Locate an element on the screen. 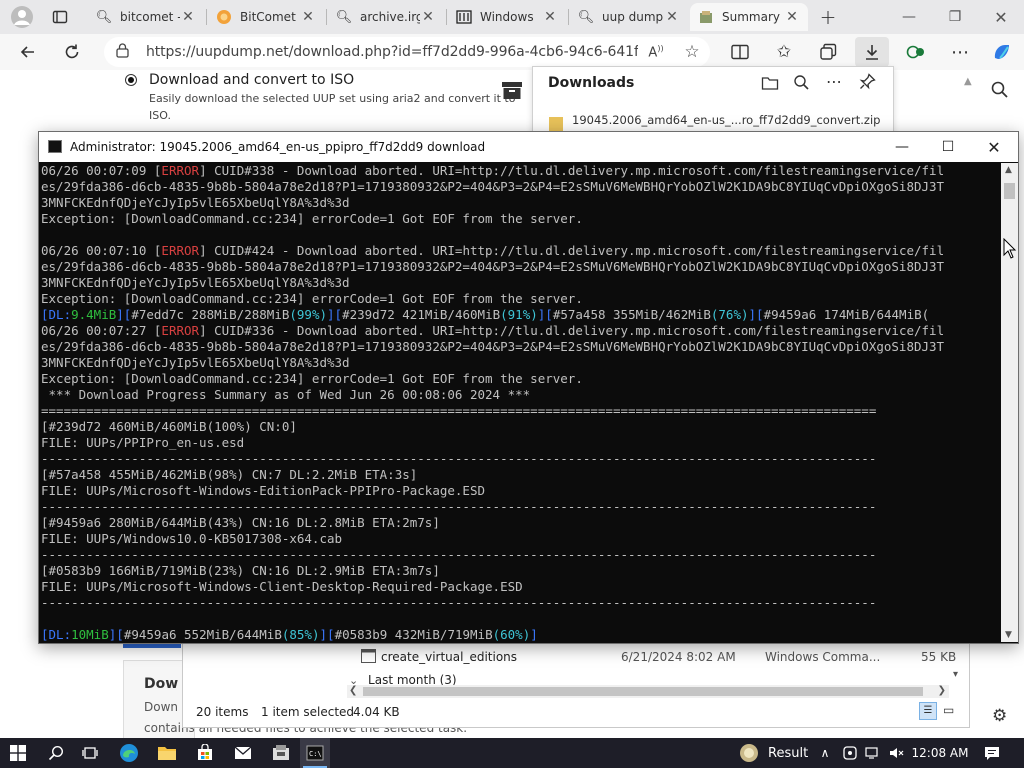 The width and height of the screenshot is (1024, 768). network-icon is located at coordinates (873, 753).